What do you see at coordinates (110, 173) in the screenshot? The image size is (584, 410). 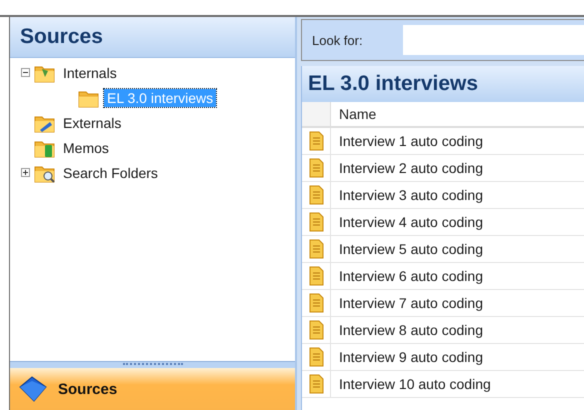 I see `tree-item: Search Folders` at bounding box center [110, 173].